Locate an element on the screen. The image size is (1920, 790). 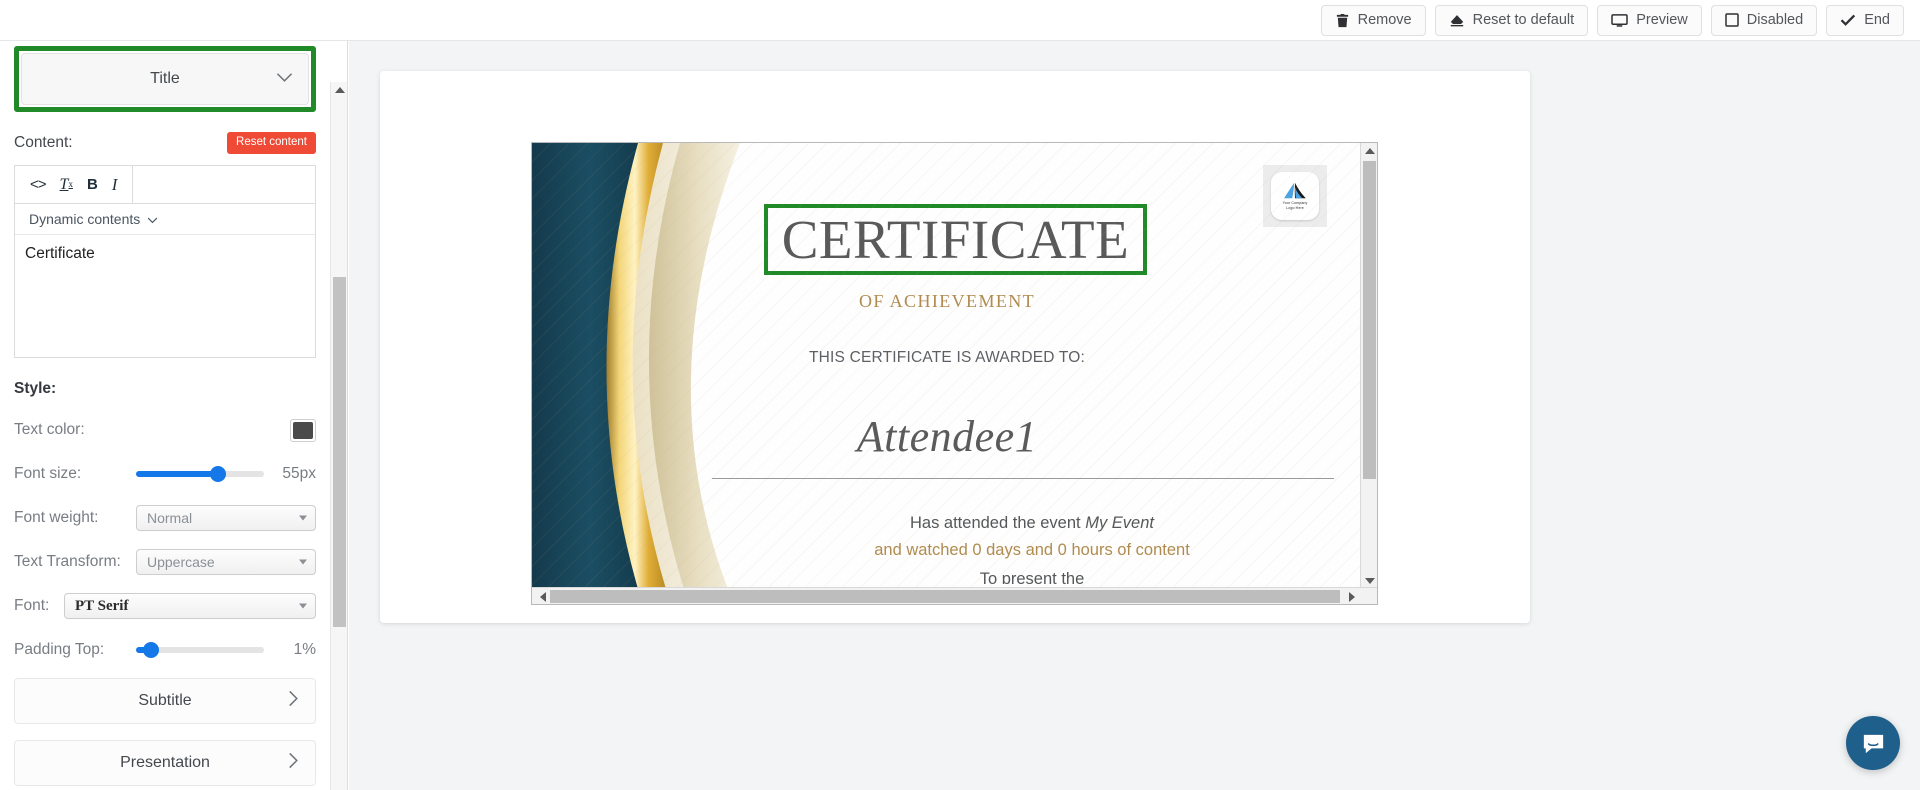
attended-event-name: My Event is located at coordinates (1119, 523).